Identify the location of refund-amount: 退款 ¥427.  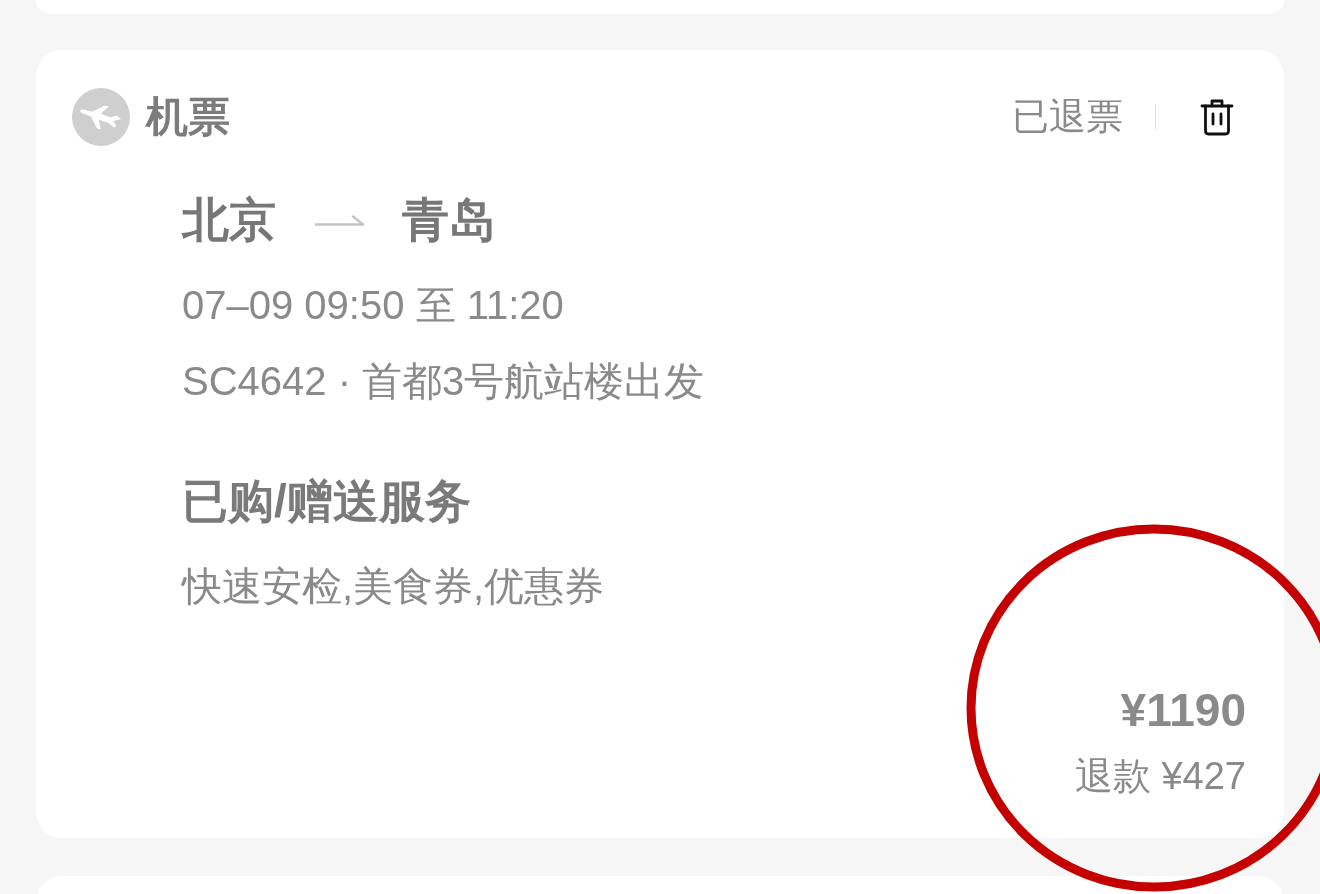
(1160, 776).